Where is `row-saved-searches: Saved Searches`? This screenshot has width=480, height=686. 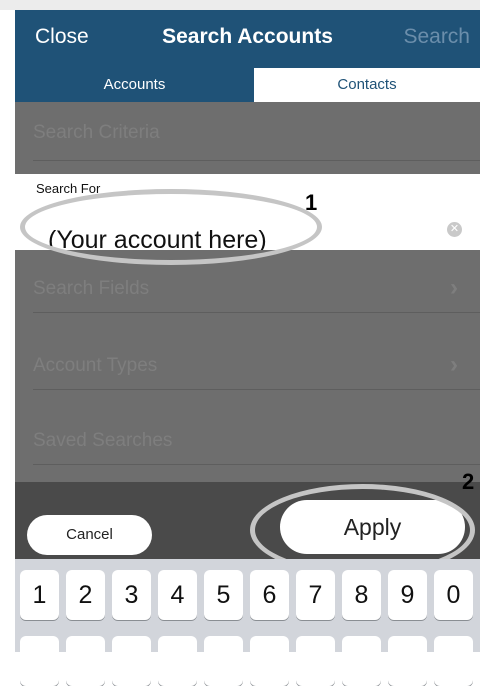
row-saved-searches: Saved Searches is located at coordinates (102, 441).